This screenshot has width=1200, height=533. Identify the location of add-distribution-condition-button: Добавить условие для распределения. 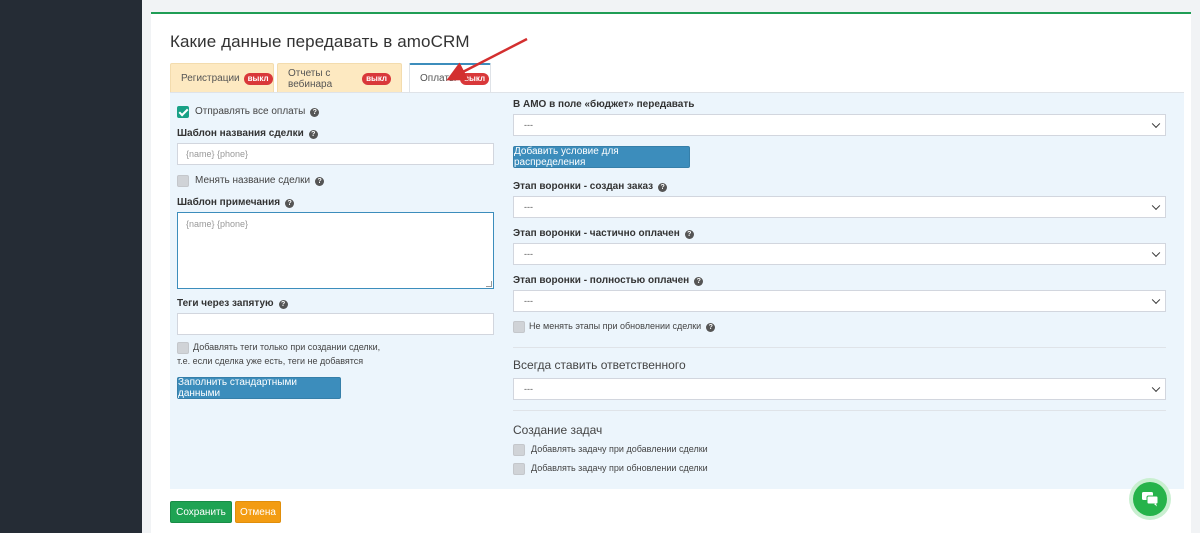
(601, 157).